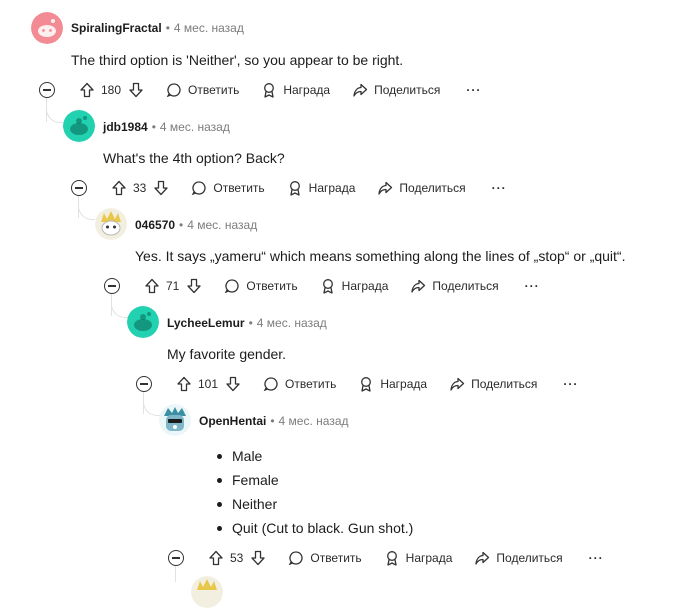 The width and height of the screenshot is (687, 608). What do you see at coordinates (125, 127) in the screenshot?
I see `username: jdb1984` at bounding box center [125, 127].